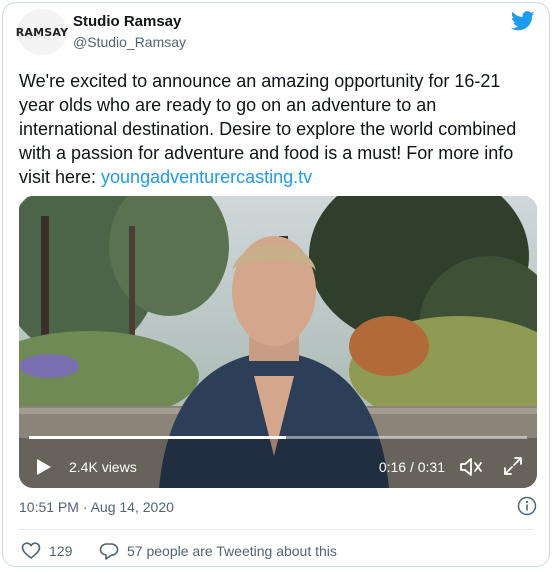  Describe the element at coordinates (127, 21) in the screenshot. I see `display-name: Studio Ramsay` at that location.